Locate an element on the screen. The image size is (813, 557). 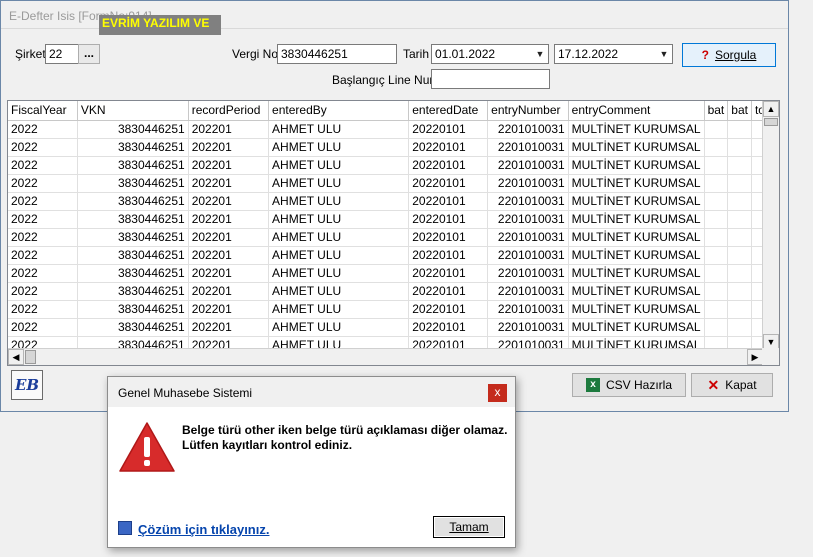
horizontal-scroll-thumb is located at coordinates (30, 357).